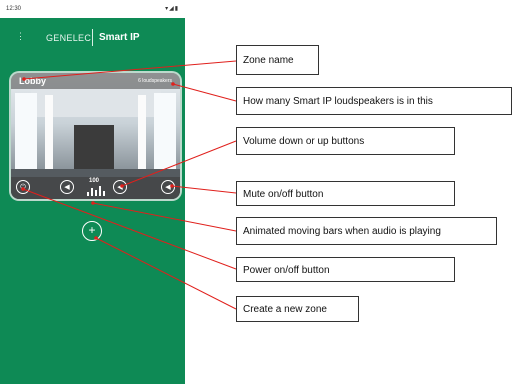  I want to click on zone-name: Lobby, so click(32, 81).